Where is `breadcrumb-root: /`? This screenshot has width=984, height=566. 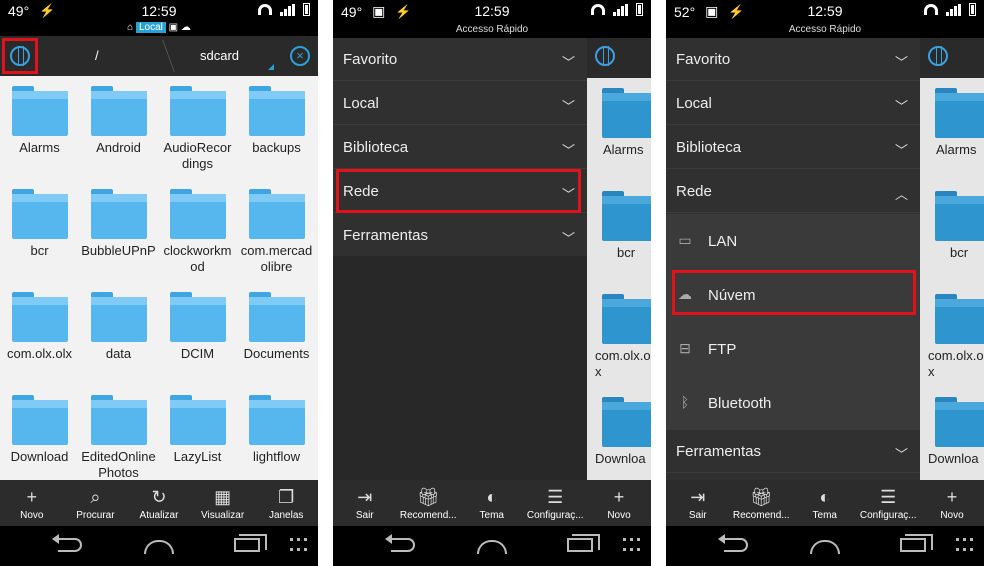
breadcrumb-root: / is located at coordinates (97, 55).